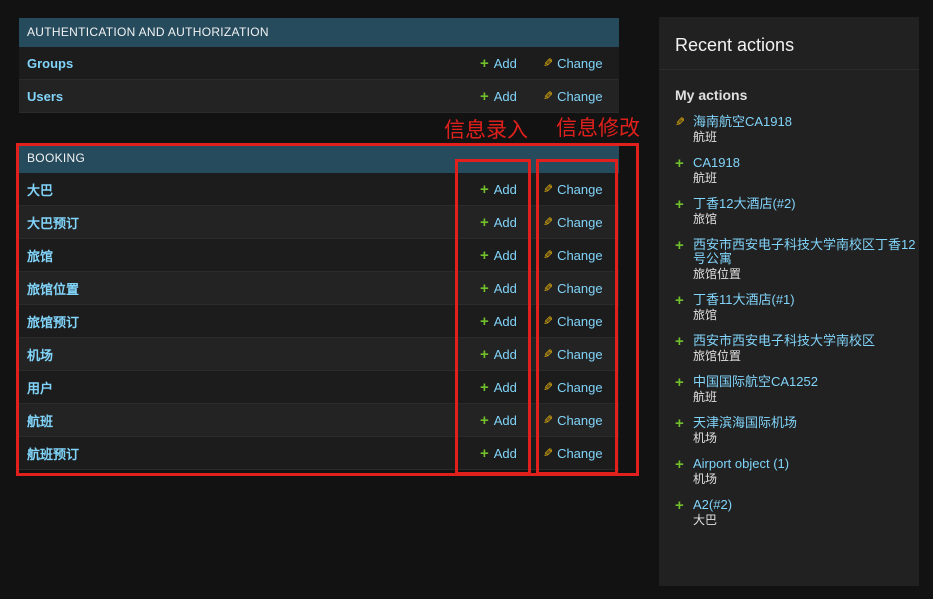 This screenshot has height=599, width=933. I want to click on table-row: 旅馆预订 + Add ✎ Change, so click(319, 321).